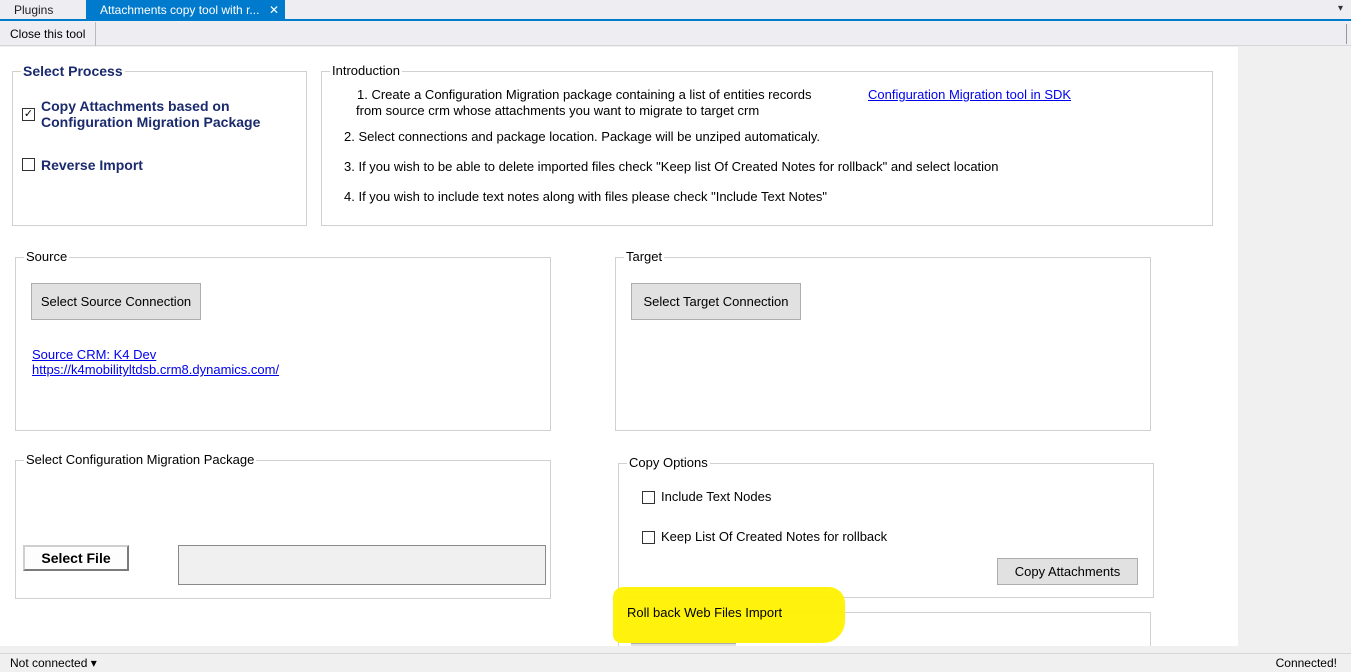 This screenshot has height=672, width=1351. What do you see at coordinates (644, 257) in the screenshot?
I see `target-title: Target` at bounding box center [644, 257].